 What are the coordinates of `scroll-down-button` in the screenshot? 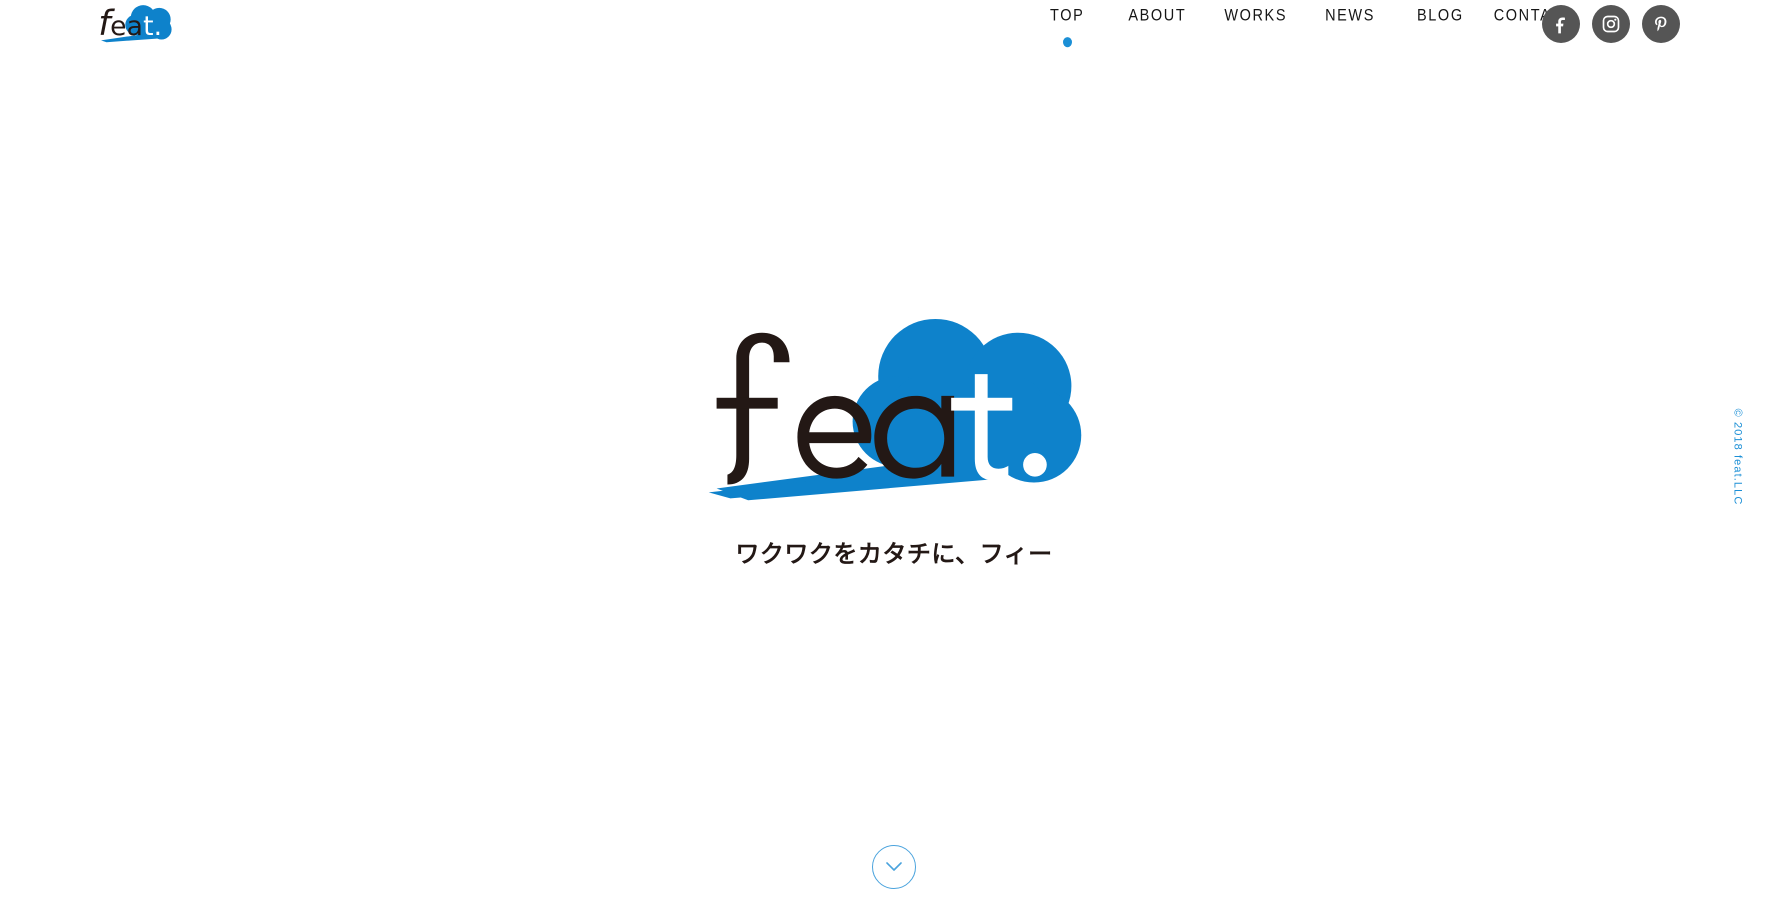 It's located at (894, 867).